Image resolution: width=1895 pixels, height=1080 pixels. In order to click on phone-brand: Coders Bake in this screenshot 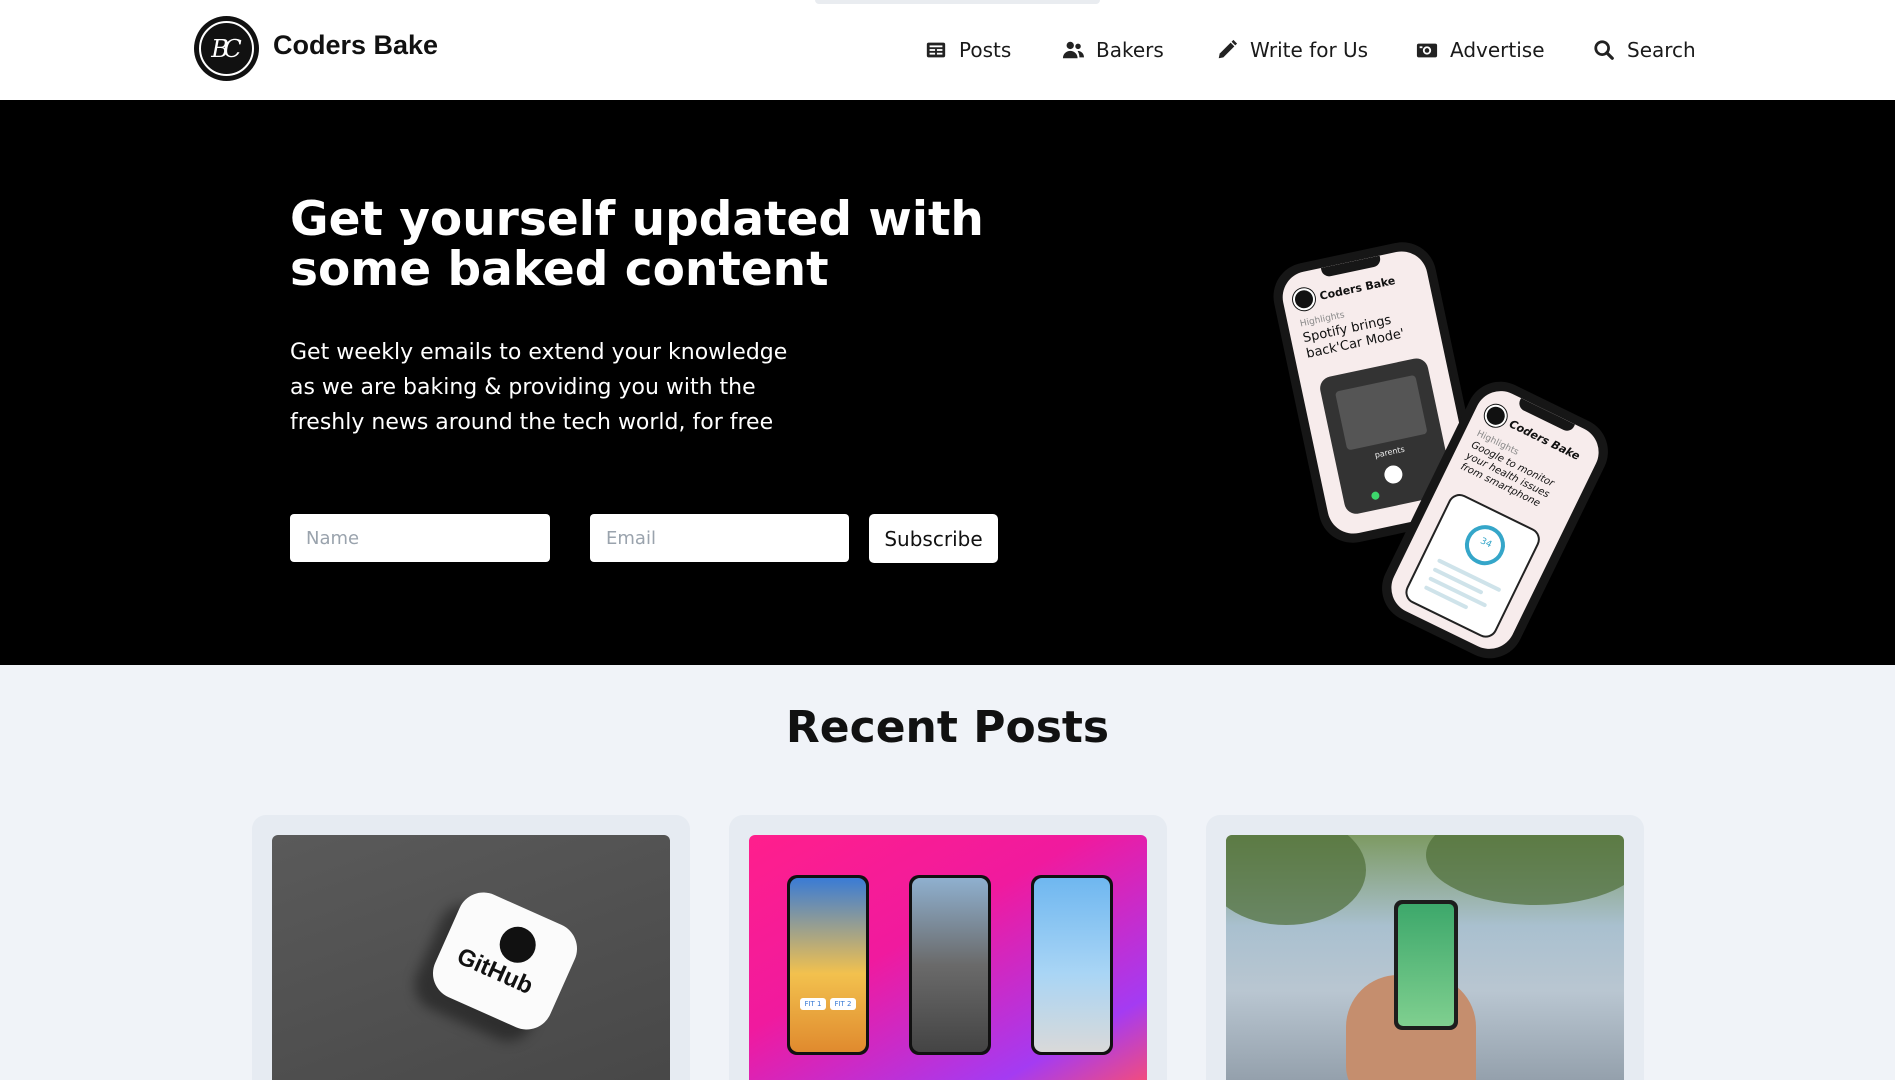, I will do `click(1343, 291)`.